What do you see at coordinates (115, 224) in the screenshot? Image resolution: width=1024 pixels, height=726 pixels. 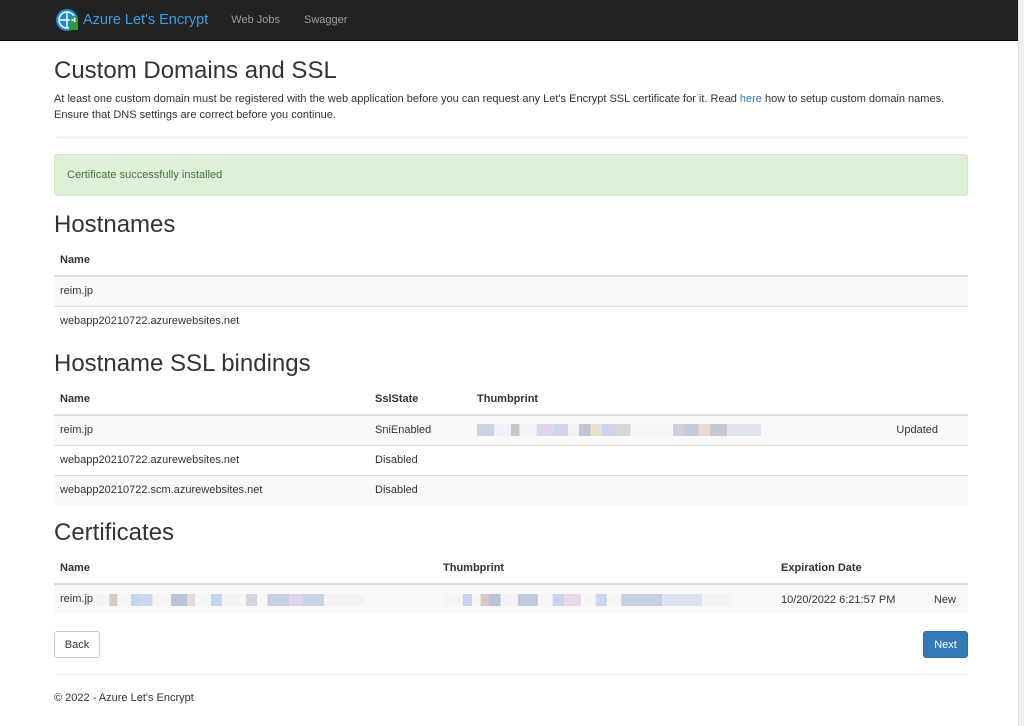 I see `hostnames-title: Hostnames` at bounding box center [115, 224].